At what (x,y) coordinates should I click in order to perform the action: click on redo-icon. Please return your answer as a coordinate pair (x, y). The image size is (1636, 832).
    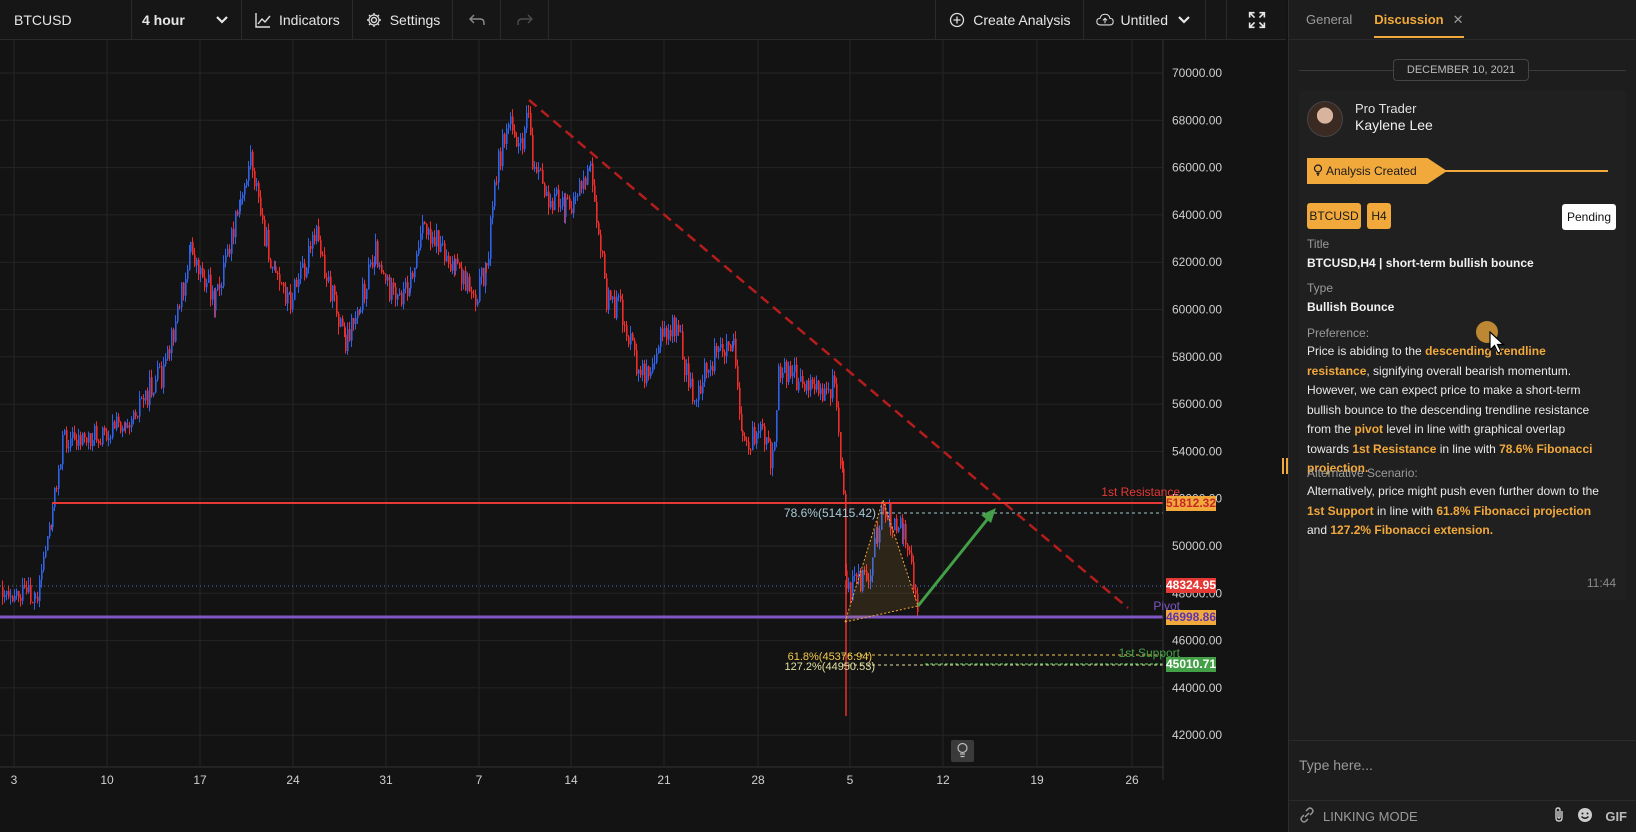
    Looking at the image, I should click on (525, 20).